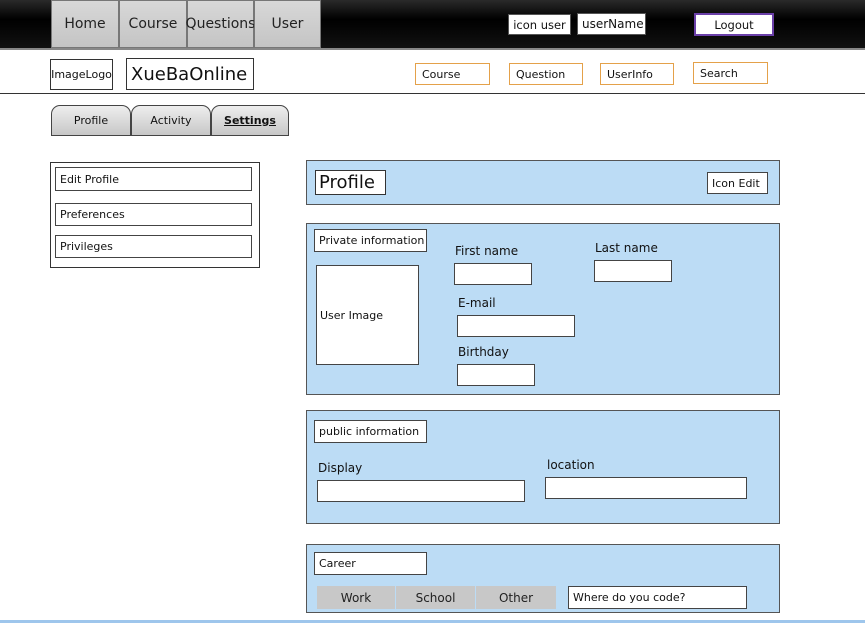 Image resolution: width=865 pixels, height=623 pixels. Describe the element at coordinates (633, 271) in the screenshot. I see `last-name-field` at that location.